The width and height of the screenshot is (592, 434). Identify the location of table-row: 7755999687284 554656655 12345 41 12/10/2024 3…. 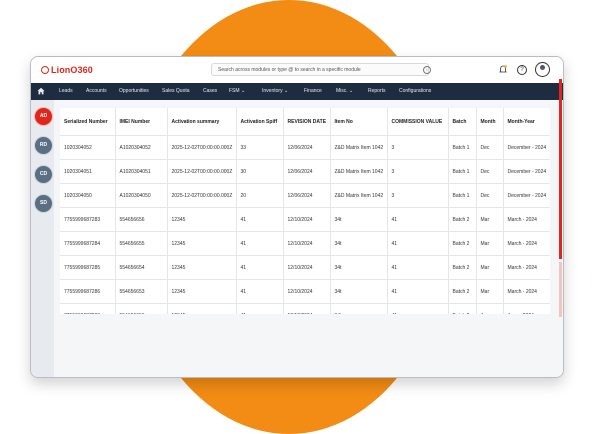
(305, 243).